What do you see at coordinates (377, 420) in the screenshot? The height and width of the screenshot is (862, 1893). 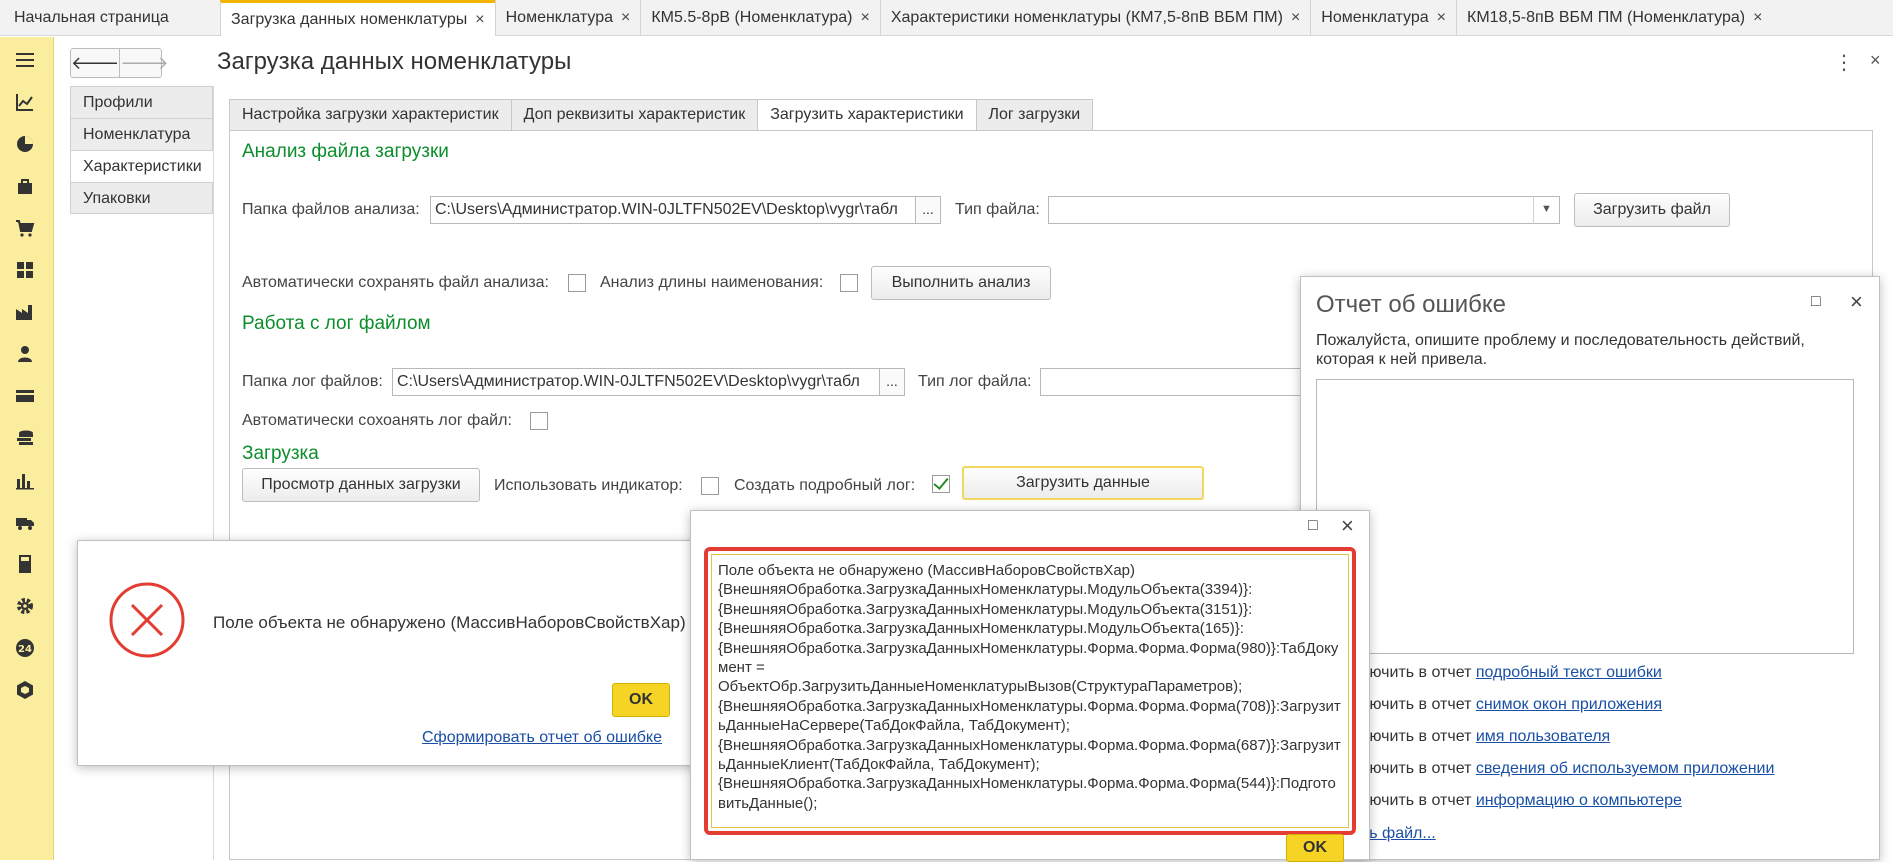 I see `autosave-log-label: Автоматически сохоанять лог файл:` at bounding box center [377, 420].